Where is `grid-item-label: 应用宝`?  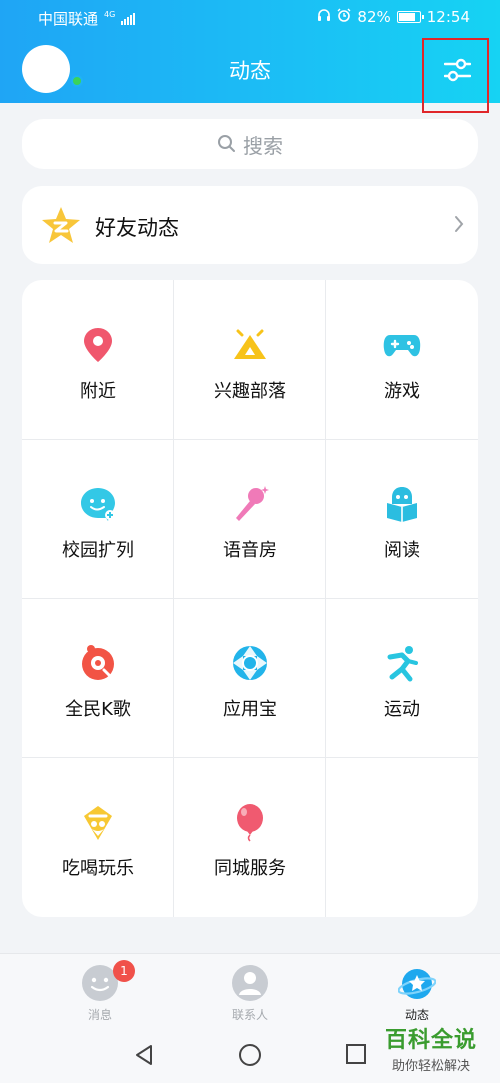 grid-item-label: 应用宝 is located at coordinates (250, 709).